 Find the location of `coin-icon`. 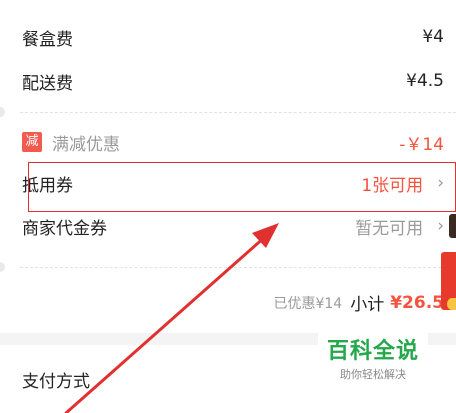

coin-icon is located at coordinates (451, 304).